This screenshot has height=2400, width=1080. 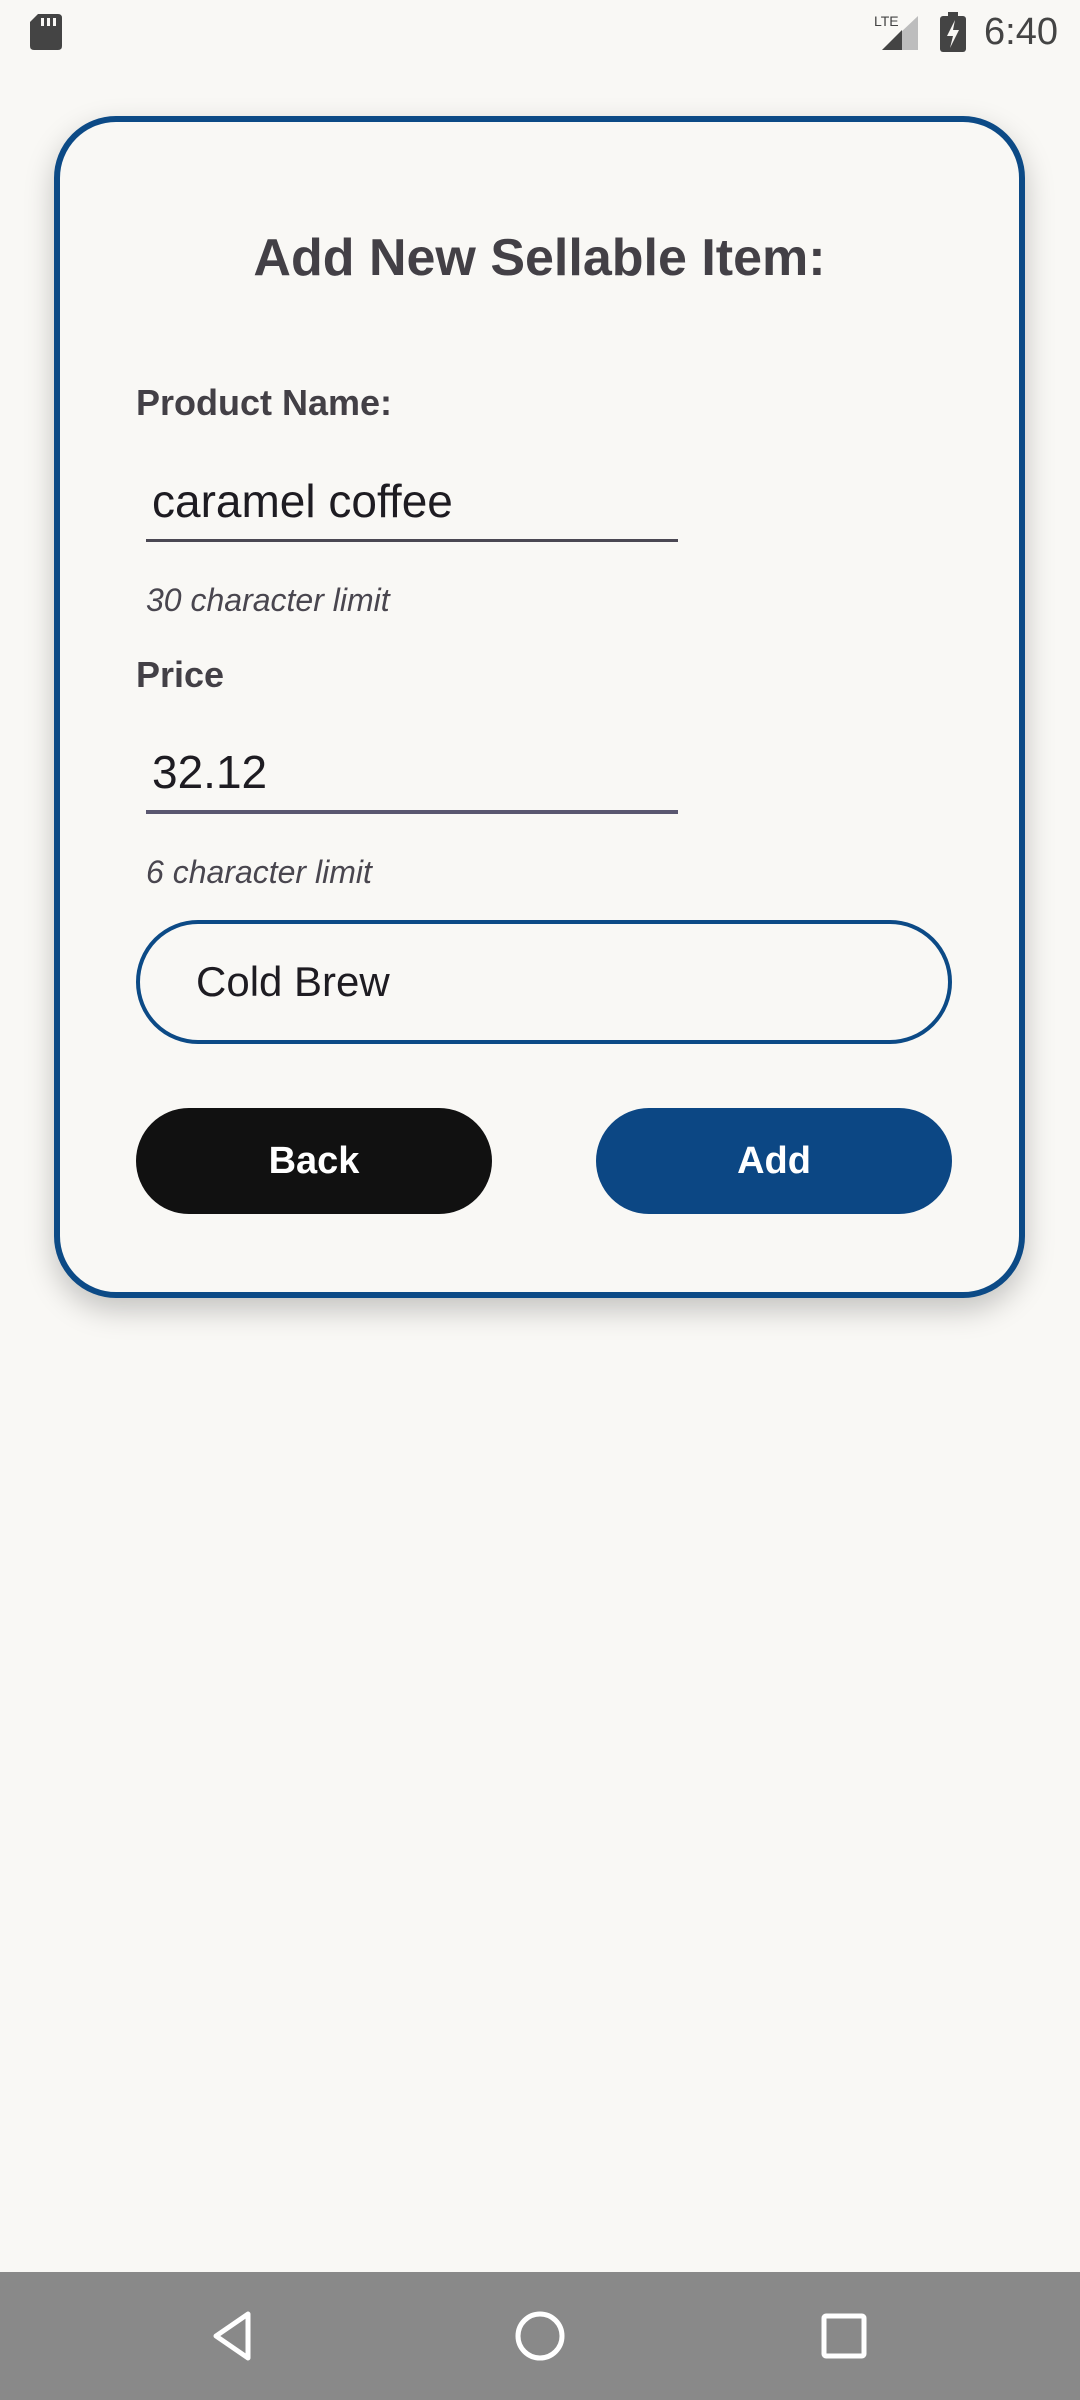 I want to click on page-title: Add New Sellable Item:, so click(x=539, y=258).